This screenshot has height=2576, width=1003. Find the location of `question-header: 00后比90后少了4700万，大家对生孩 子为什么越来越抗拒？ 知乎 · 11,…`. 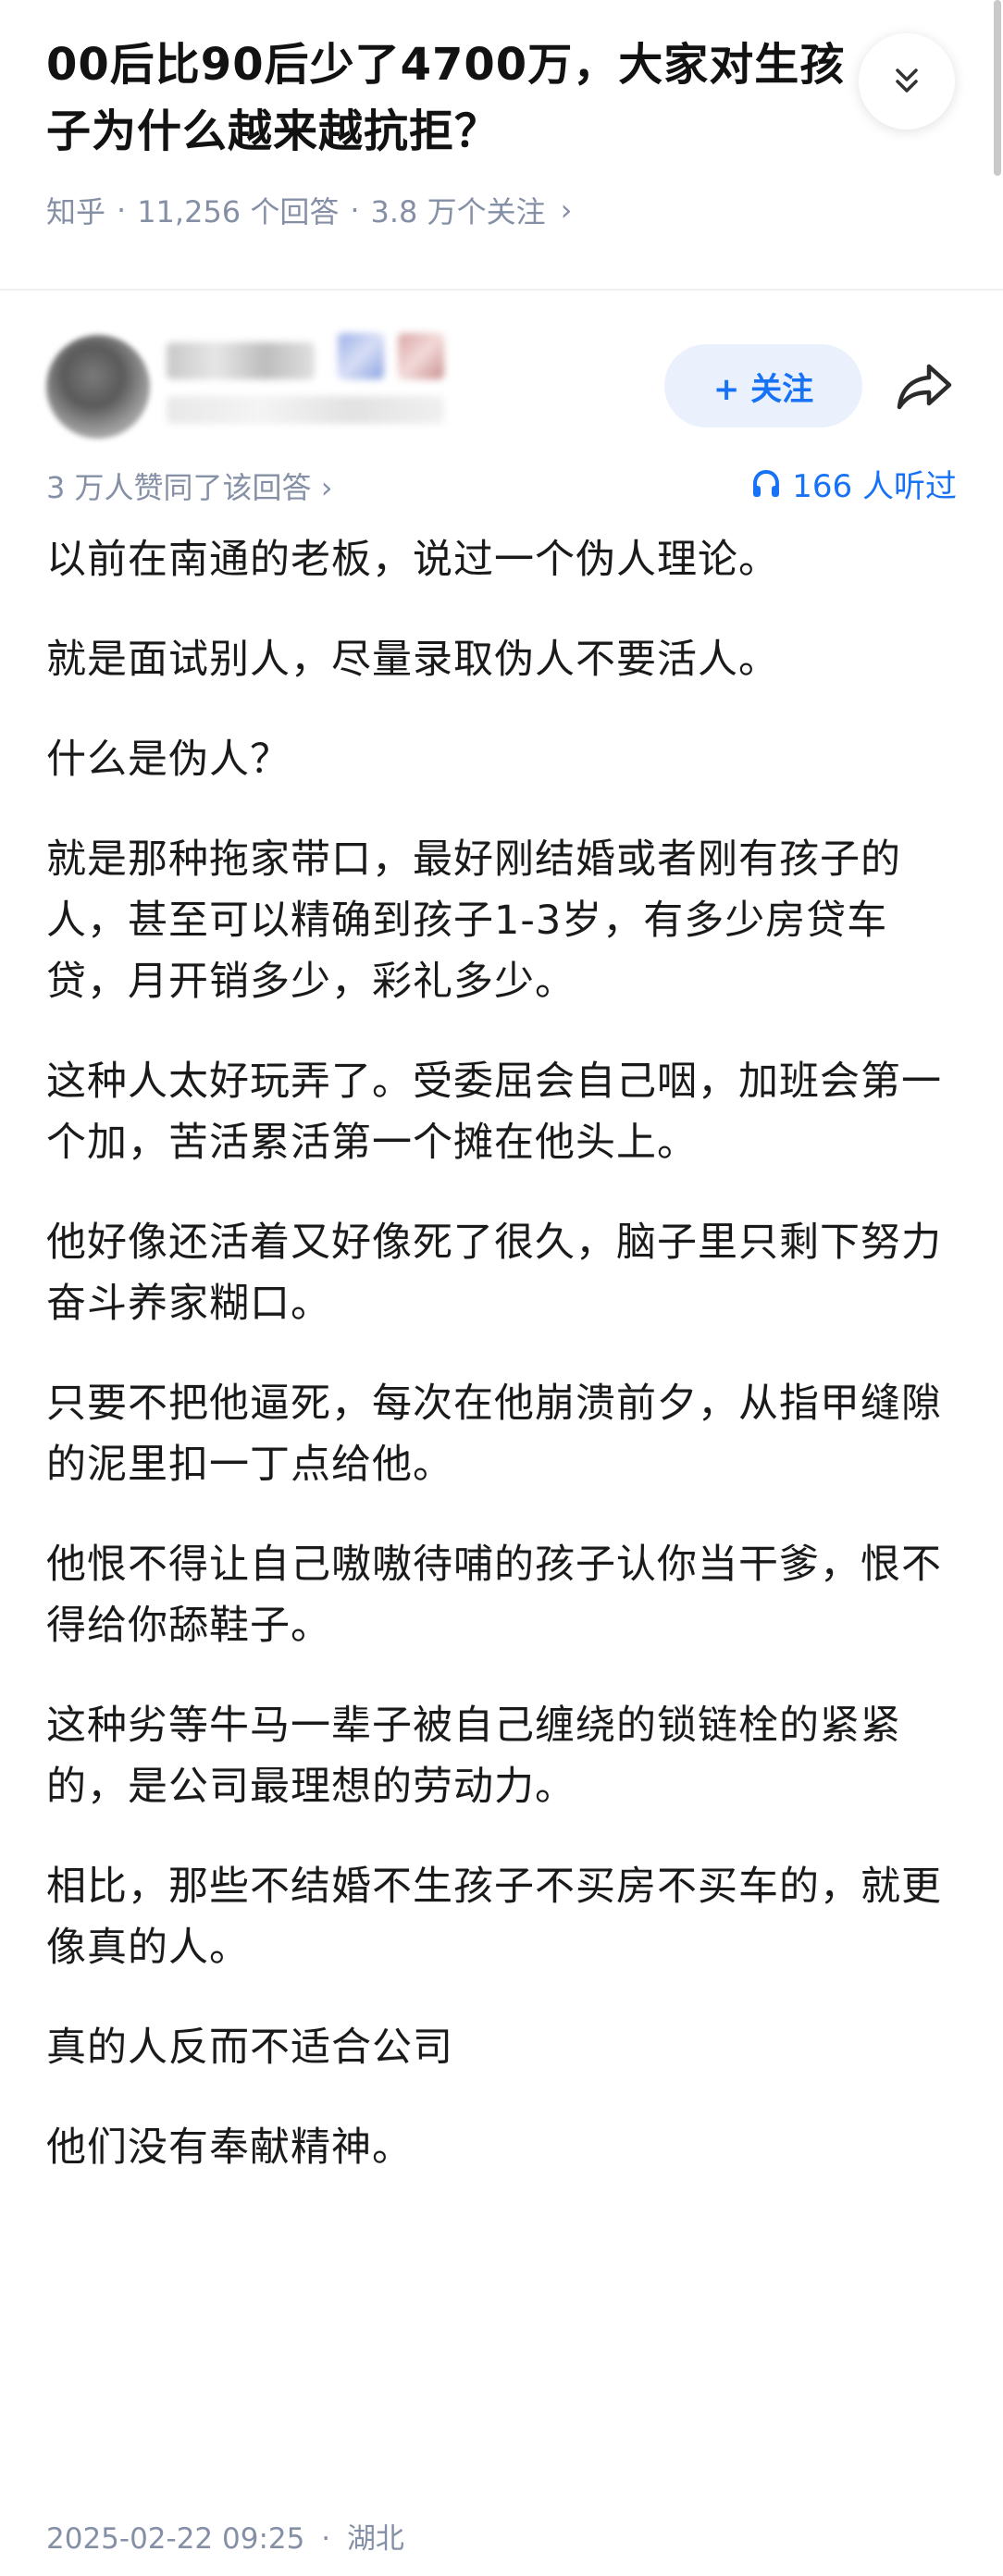

question-header: 00后比90后少了4700万，大家对生孩 子为什么越来越抗拒？ 知乎 · 11,… is located at coordinates (501, 143).